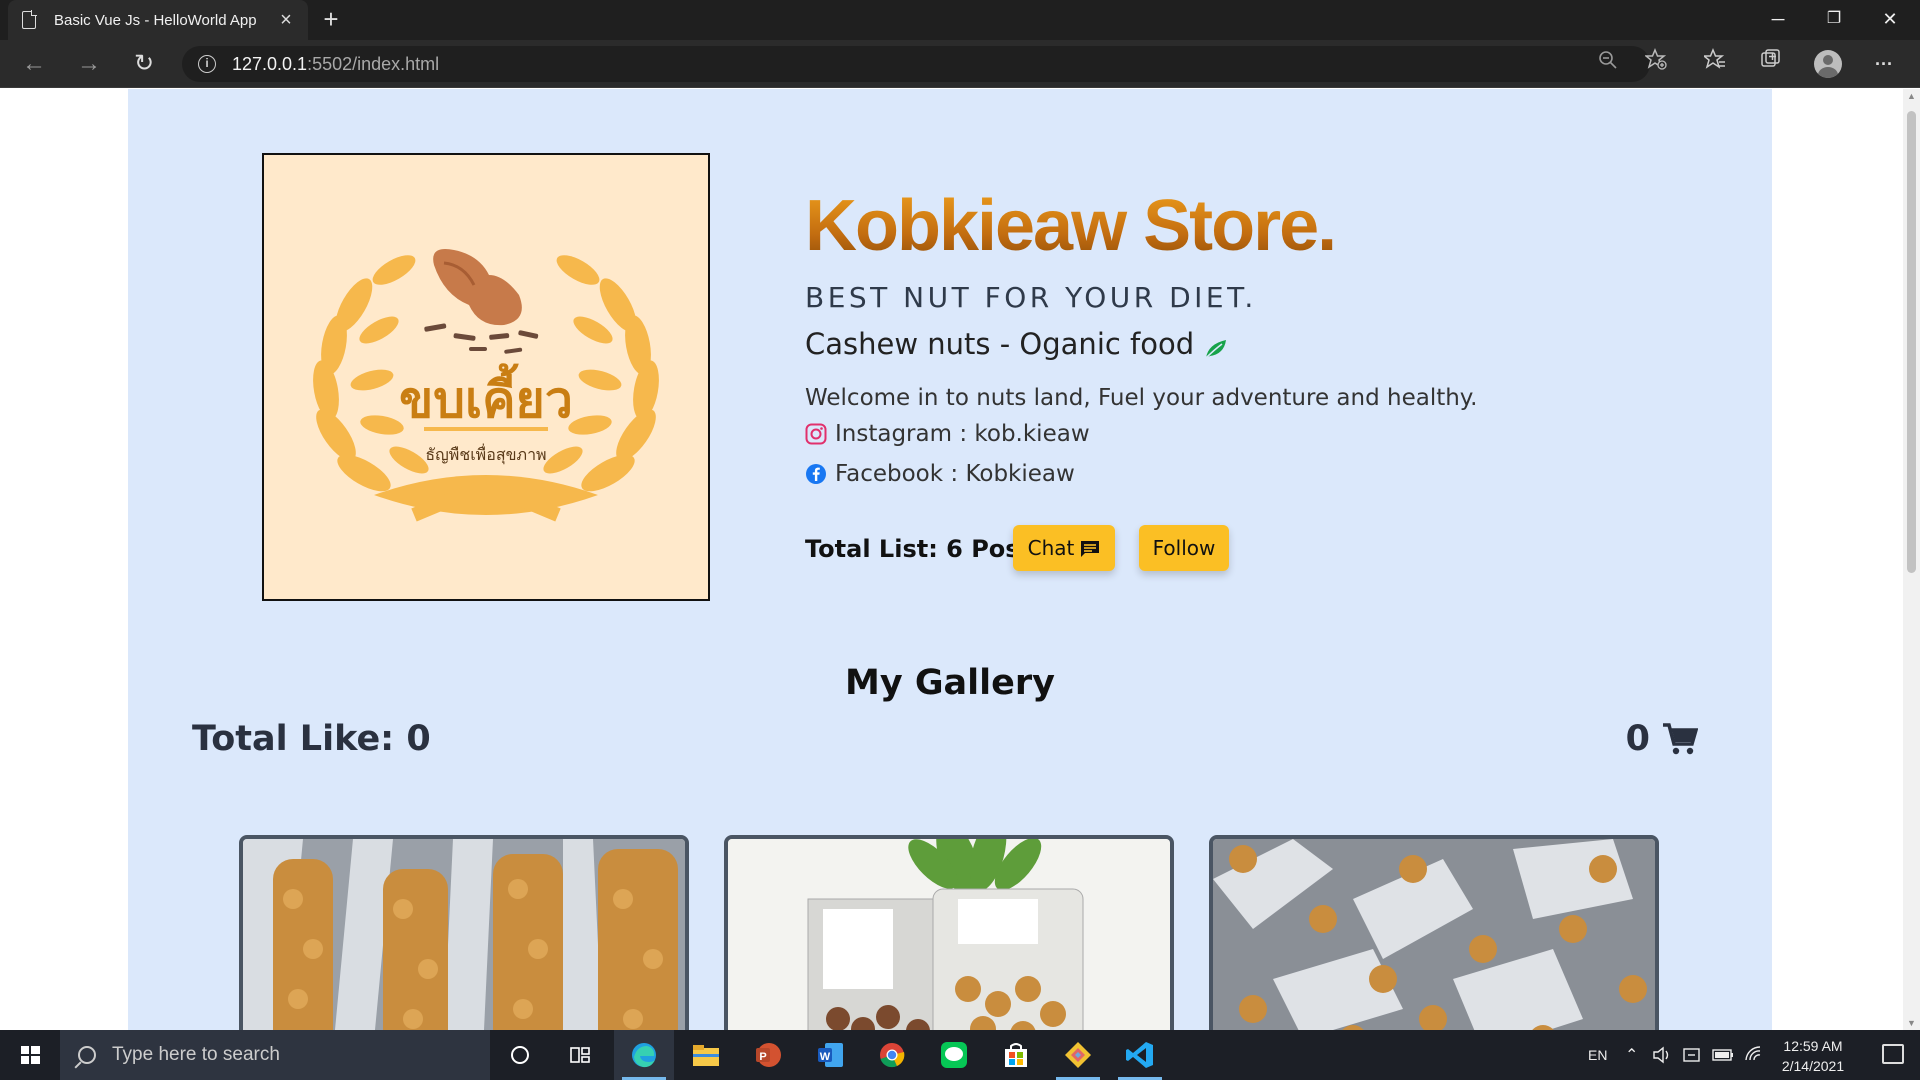  I want to click on line-app-icon, so click(954, 1055).